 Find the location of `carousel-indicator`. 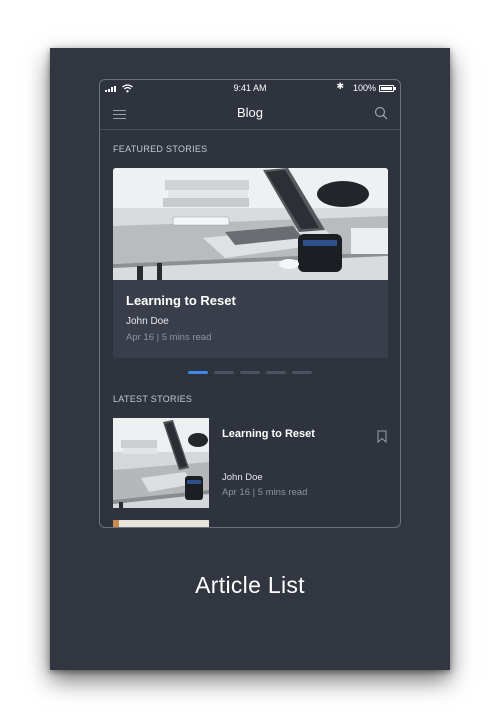

carousel-indicator is located at coordinates (250, 372).